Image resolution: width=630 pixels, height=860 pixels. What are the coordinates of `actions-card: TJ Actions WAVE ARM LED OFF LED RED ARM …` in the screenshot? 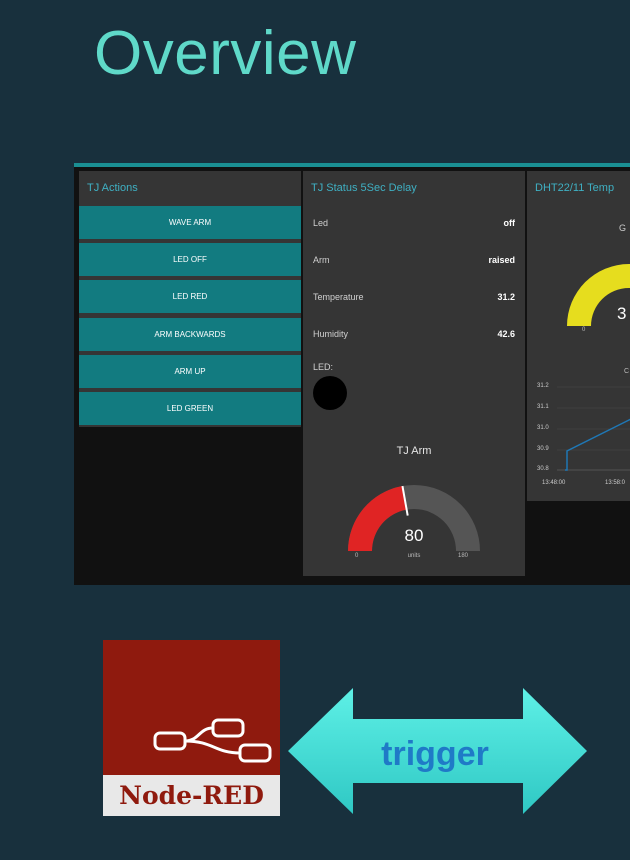 It's located at (190, 299).